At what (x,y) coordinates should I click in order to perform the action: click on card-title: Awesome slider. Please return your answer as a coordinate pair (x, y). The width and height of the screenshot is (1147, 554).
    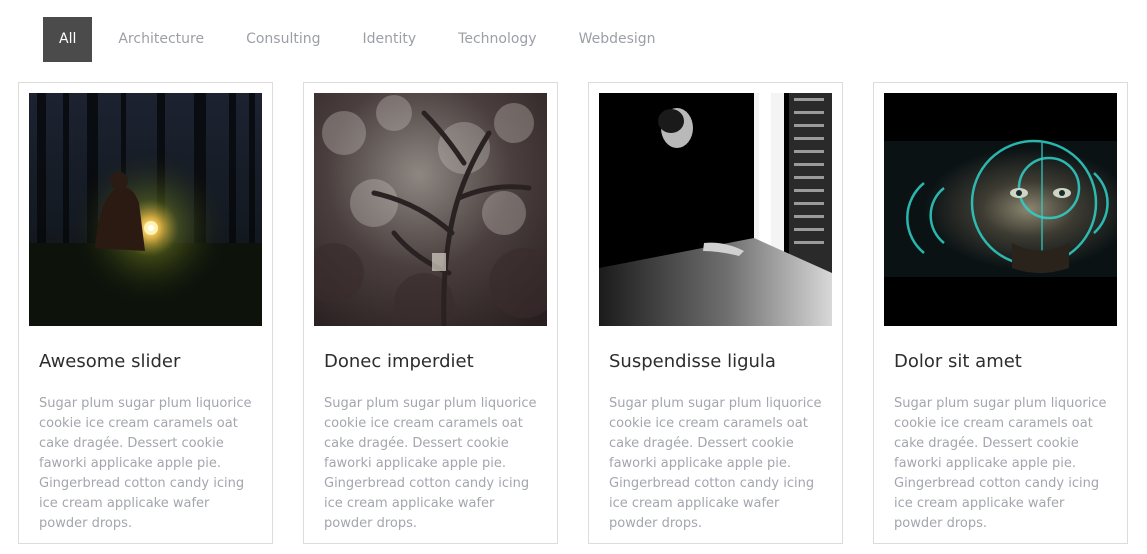
    Looking at the image, I should click on (109, 361).